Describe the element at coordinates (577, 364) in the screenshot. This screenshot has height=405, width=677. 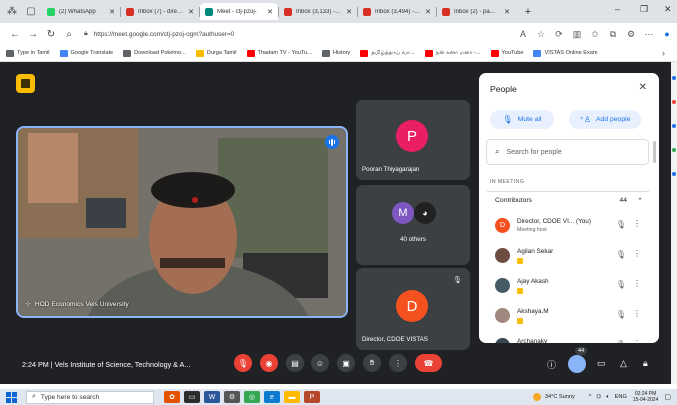
I see `people-button` at that location.